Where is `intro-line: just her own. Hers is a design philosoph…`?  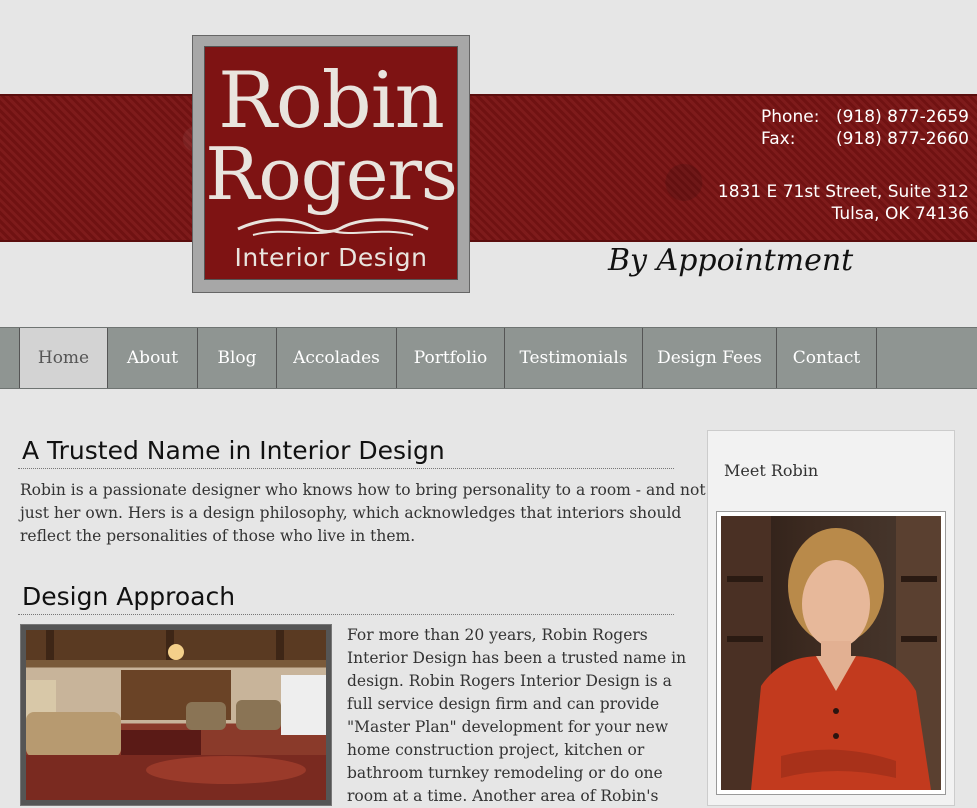
intro-line: just her own. Hers is a design philosoph… is located at coordinates (351, 513).